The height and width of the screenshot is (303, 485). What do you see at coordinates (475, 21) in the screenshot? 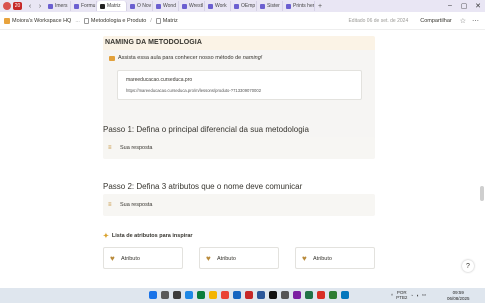
I see `more-options-icon: ⋯` at bounding box center [475, 21].